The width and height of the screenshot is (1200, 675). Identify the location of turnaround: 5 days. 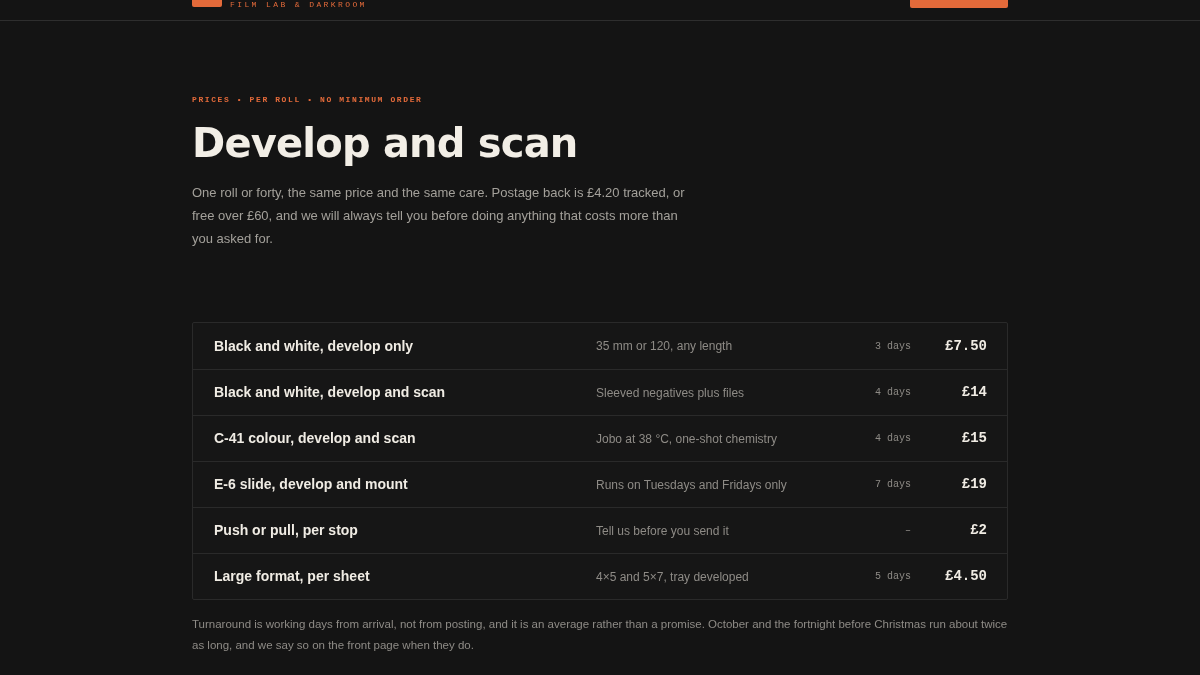
(892, 577).